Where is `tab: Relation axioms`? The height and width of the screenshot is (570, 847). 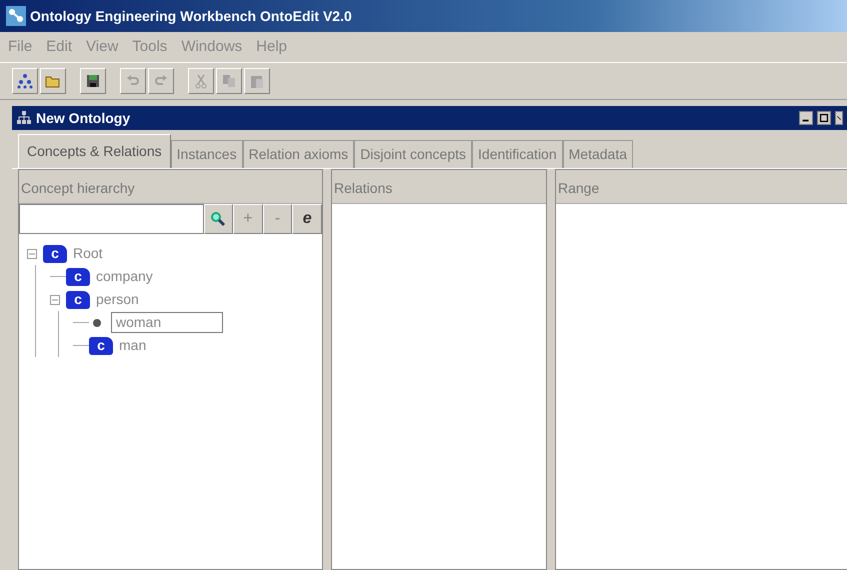 tab: Relation axioms is located at coordinates (298, 154).